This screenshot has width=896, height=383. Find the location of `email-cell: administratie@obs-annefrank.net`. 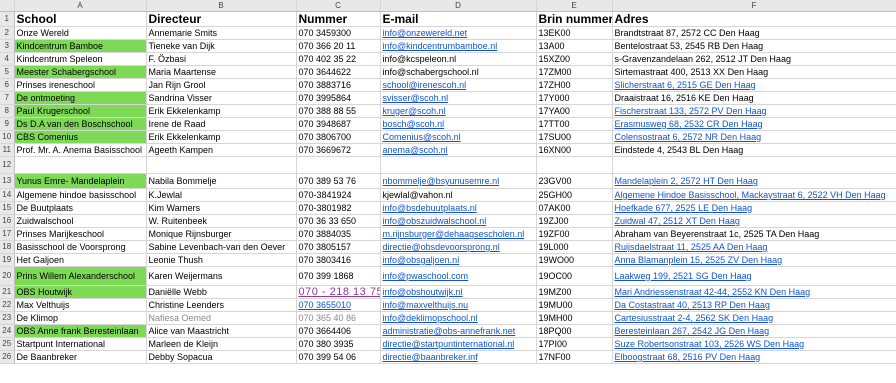

email-cell: administratie@obs-annefrank.net is located at coordinates (458, 331).